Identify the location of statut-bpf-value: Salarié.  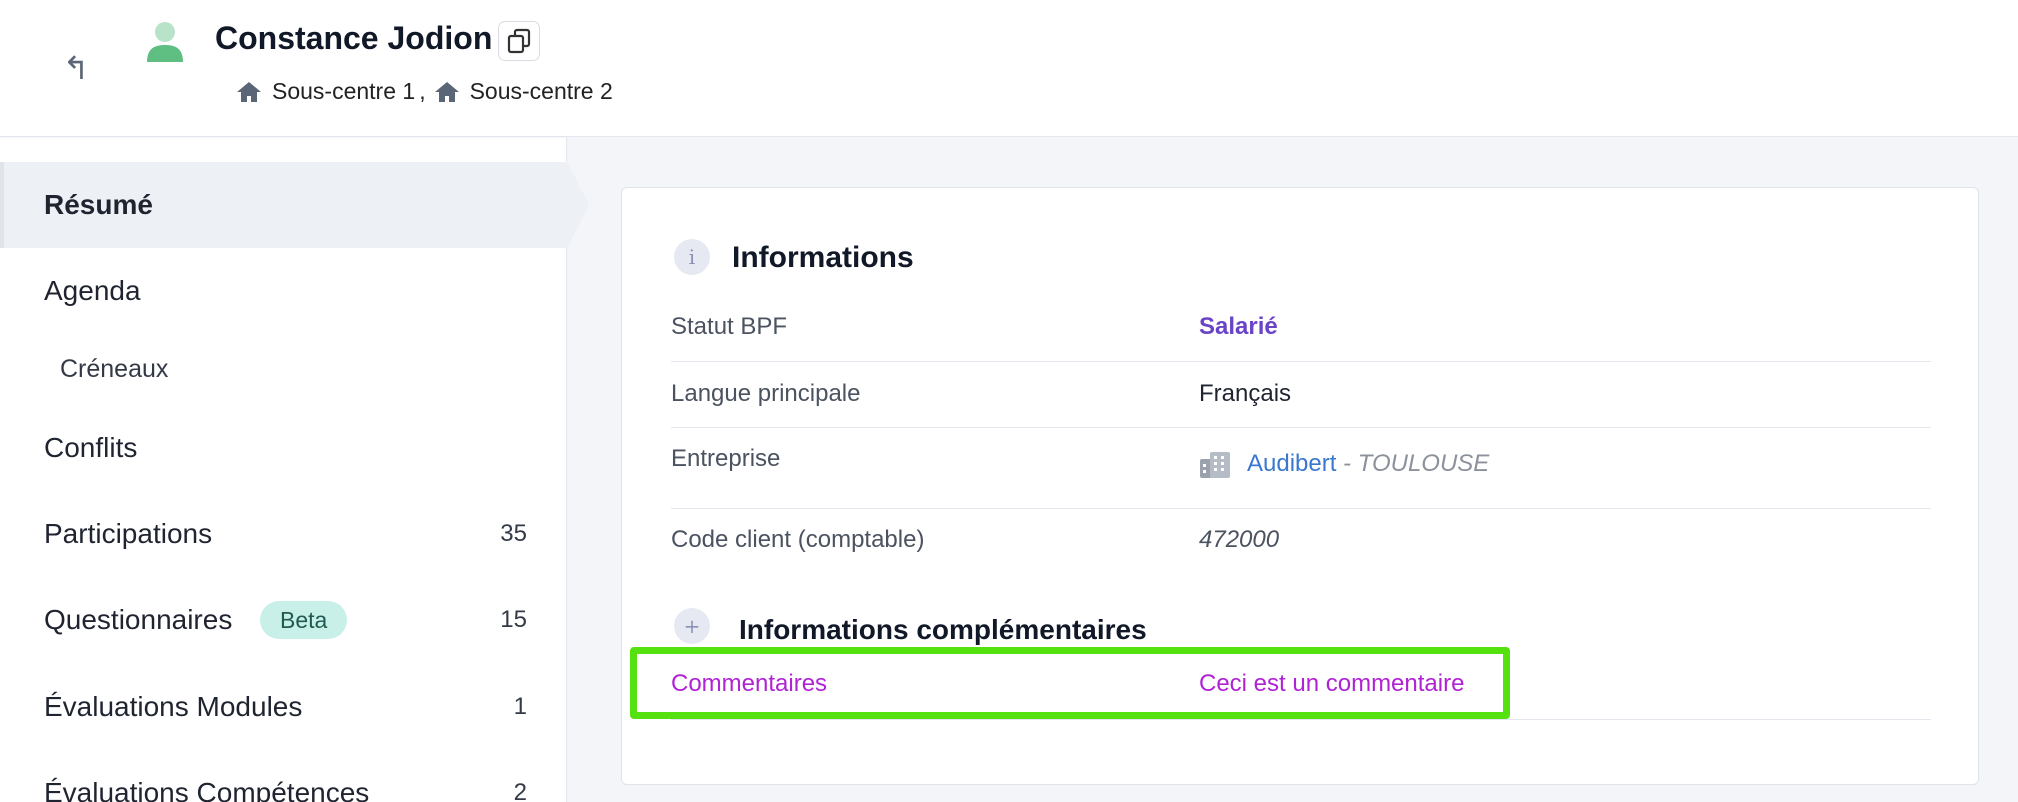
(1238, 326).